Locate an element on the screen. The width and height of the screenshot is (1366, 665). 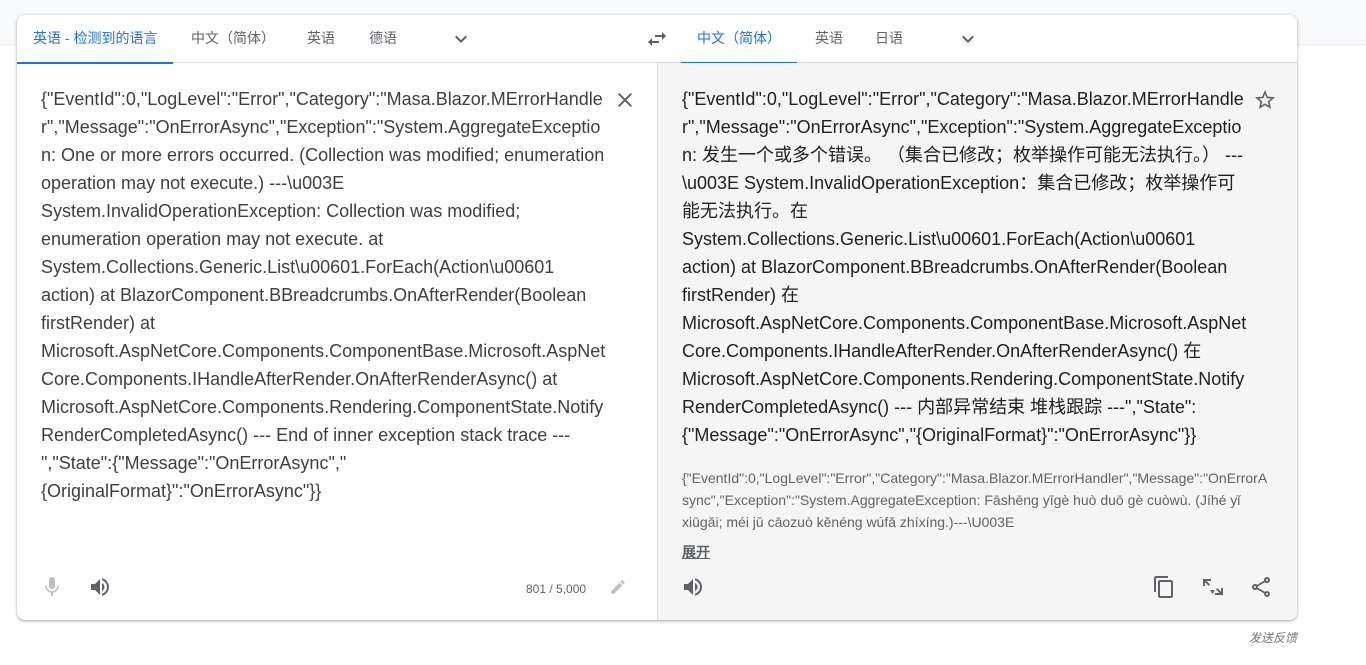
target-tab-chinese-simplified: 中文（简体） is located at coordinates (739, 39).